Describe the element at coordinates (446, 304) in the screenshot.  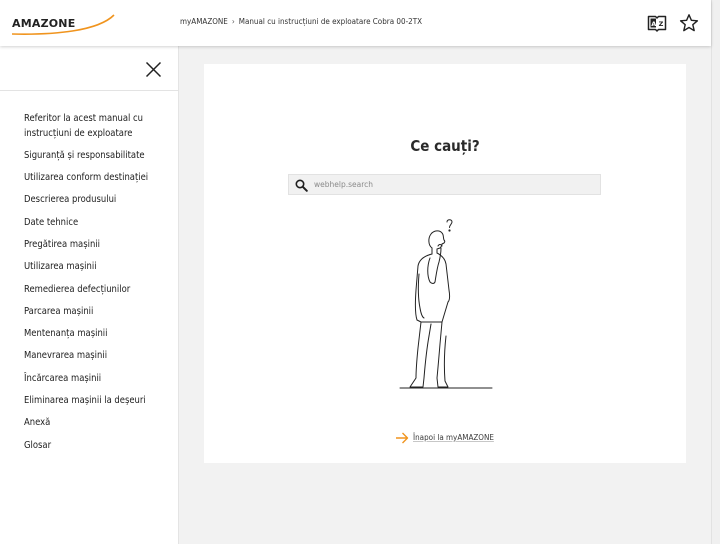
I see `thinking-person-illustration` at that location.